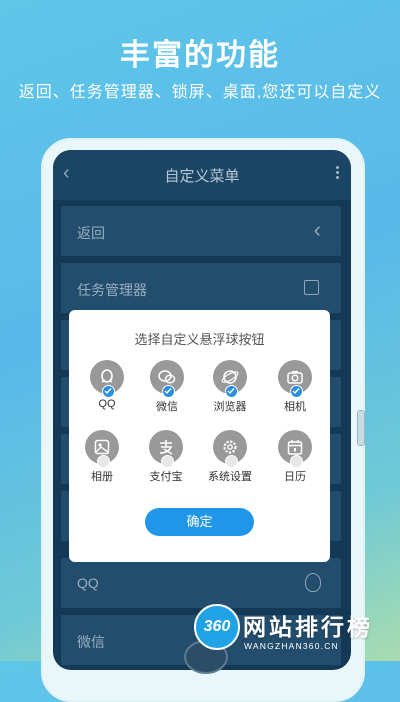 The height and width of the screenshot is (702, 400). I want to click on option-label: 相册, so click(102, 477).